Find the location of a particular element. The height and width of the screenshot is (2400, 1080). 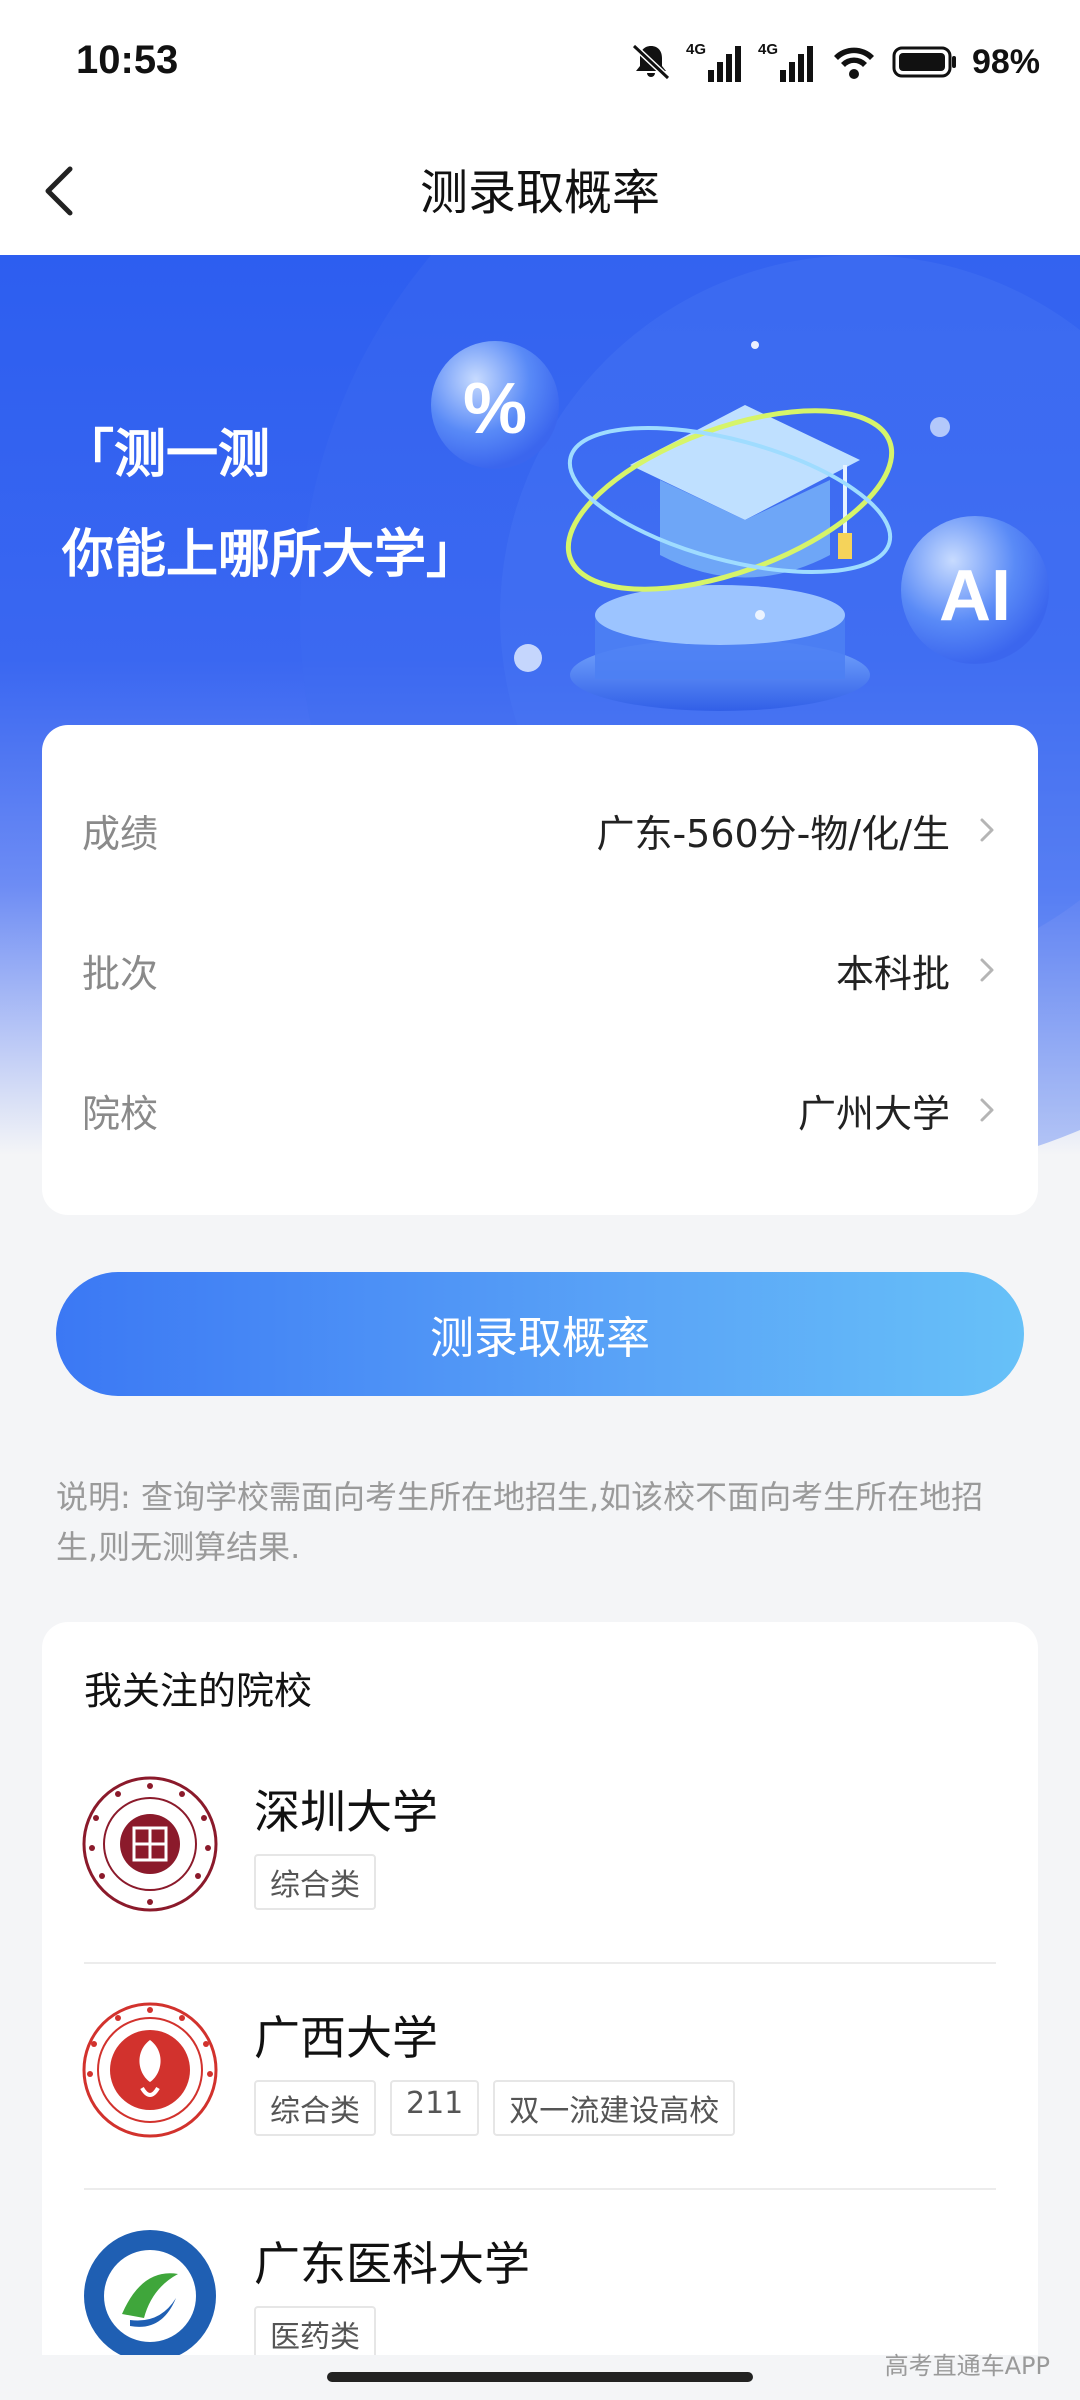

battery-icon is located at coordinates (924, 62).